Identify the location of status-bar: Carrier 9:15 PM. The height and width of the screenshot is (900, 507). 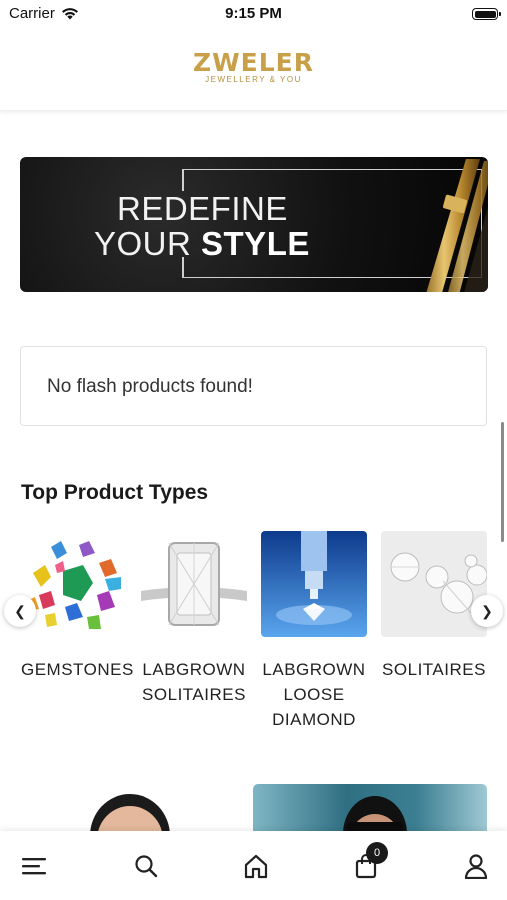
(253, 15).